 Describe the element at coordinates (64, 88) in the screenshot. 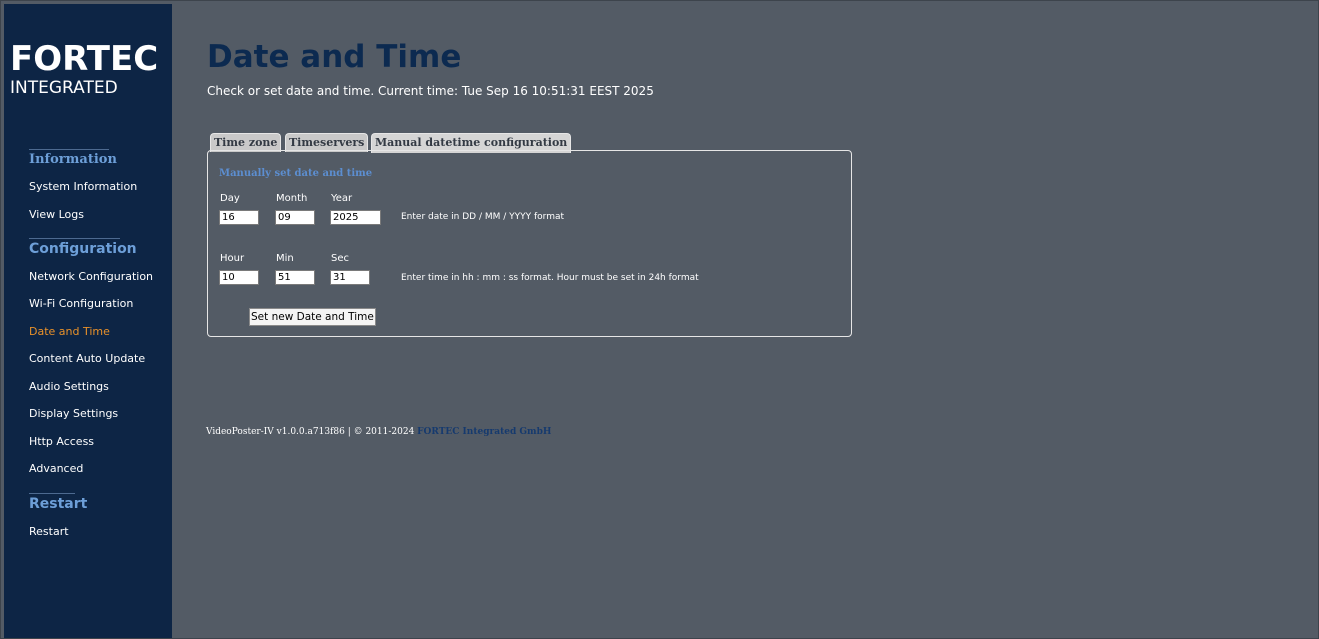

I see `logo-subtitle: INTEGRATED` at that location.